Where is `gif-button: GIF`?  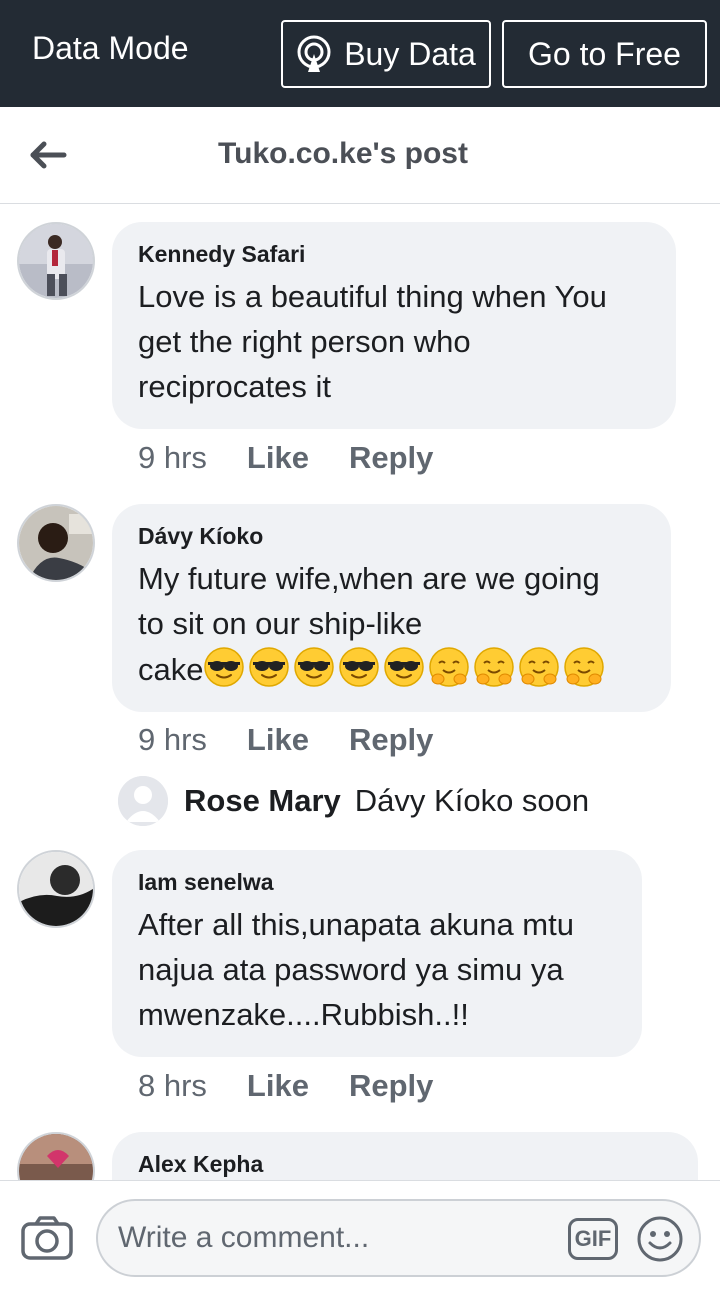
gif-button: GIF is located at coordinates (593, 1239).